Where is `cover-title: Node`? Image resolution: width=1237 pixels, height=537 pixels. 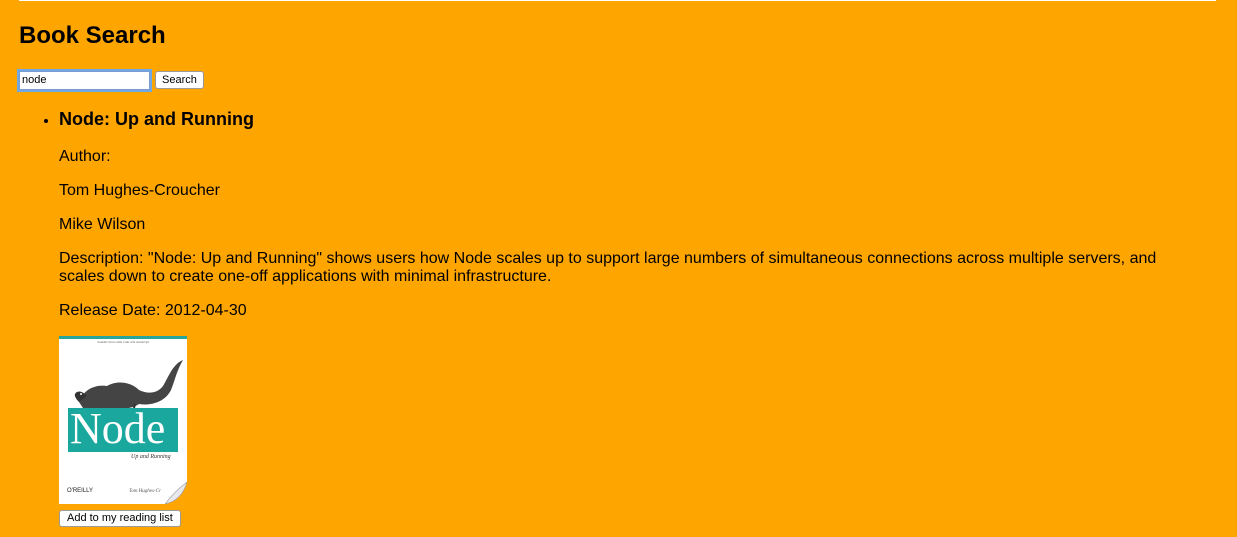 cover-title: Node is located at coordinates (118, 428).